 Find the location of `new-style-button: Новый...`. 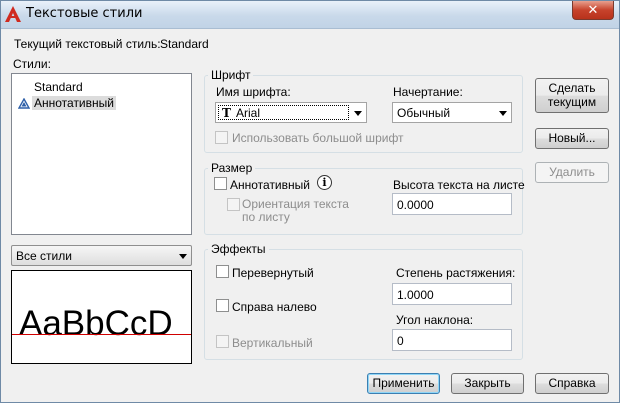

new-style-button: Новый... is located at coordinates (572, 138).